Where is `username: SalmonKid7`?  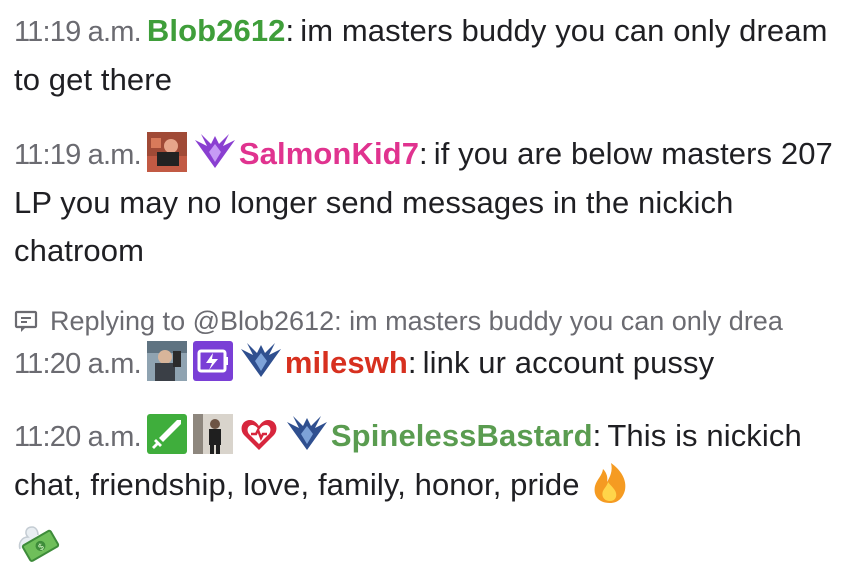
username: SalmonKid7 is located at coordinates (329, 153).